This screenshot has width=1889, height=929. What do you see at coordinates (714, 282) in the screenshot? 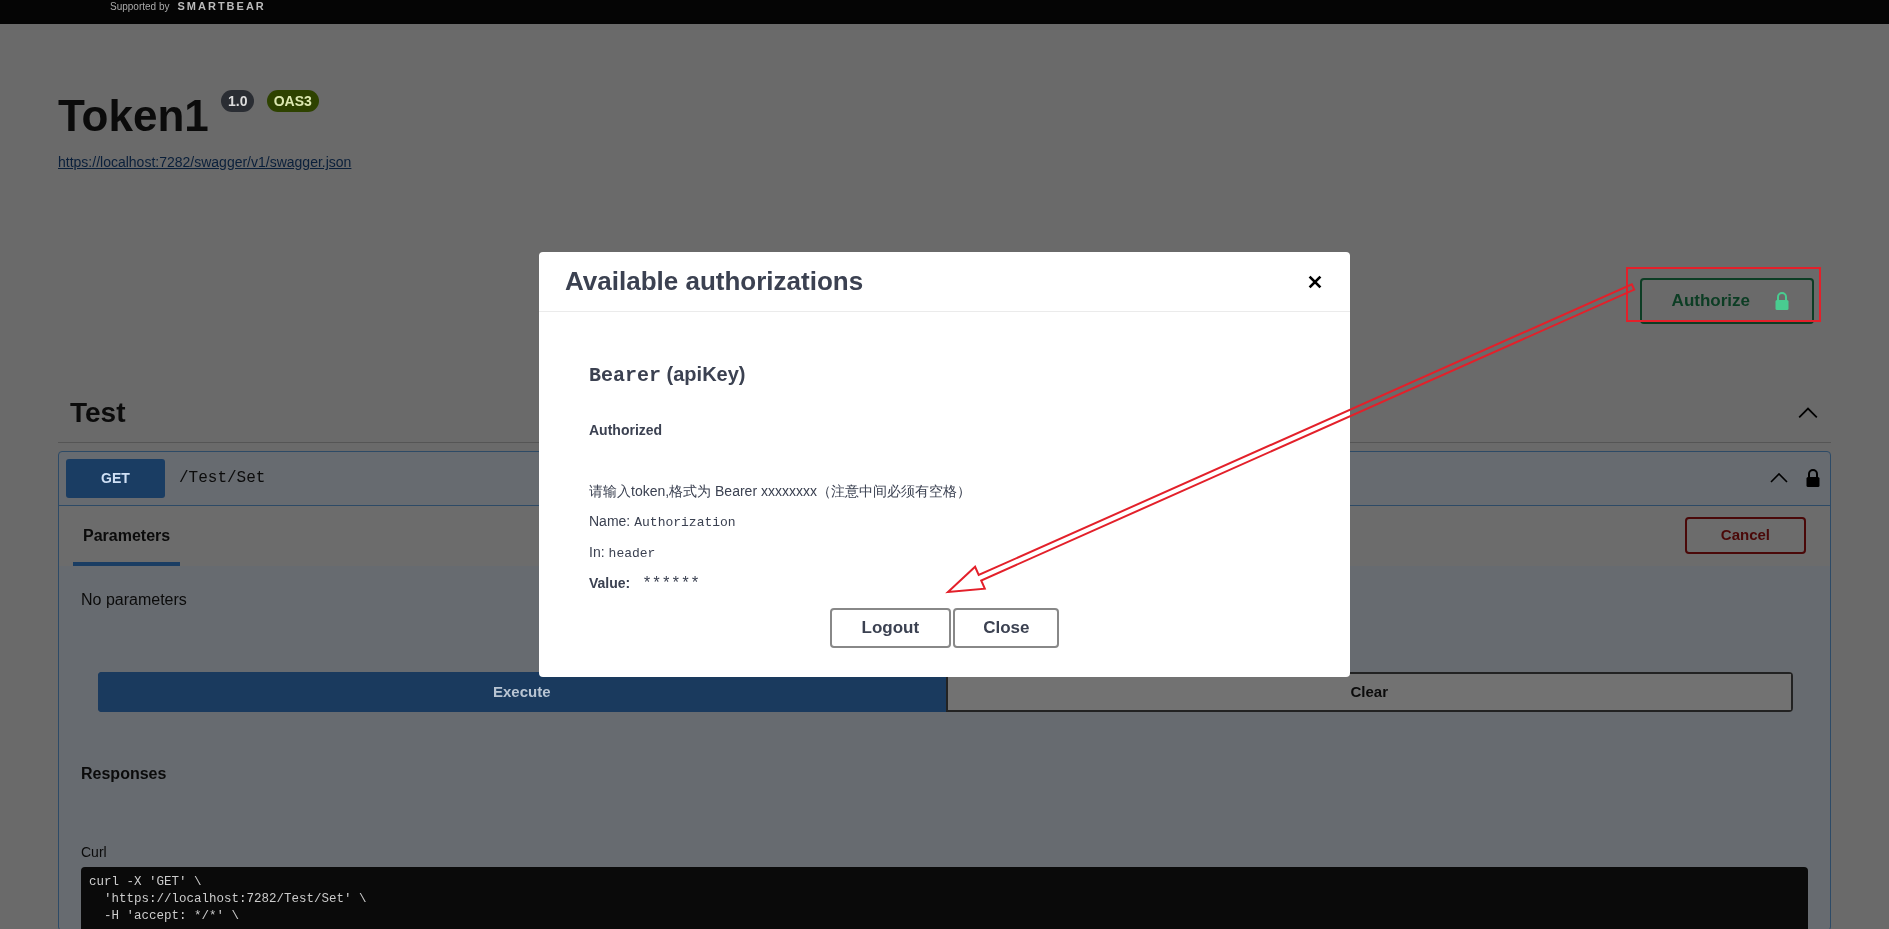
I see `modal-title: Available authorizations` at bounding box center [714, 282].